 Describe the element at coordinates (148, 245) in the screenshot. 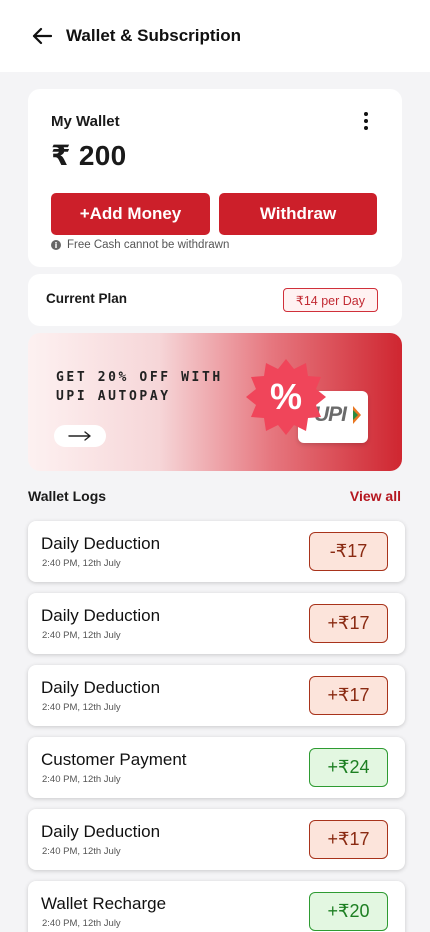

I see `withdraw-note-text: Free Cash cannot be withdrawn` at that location.